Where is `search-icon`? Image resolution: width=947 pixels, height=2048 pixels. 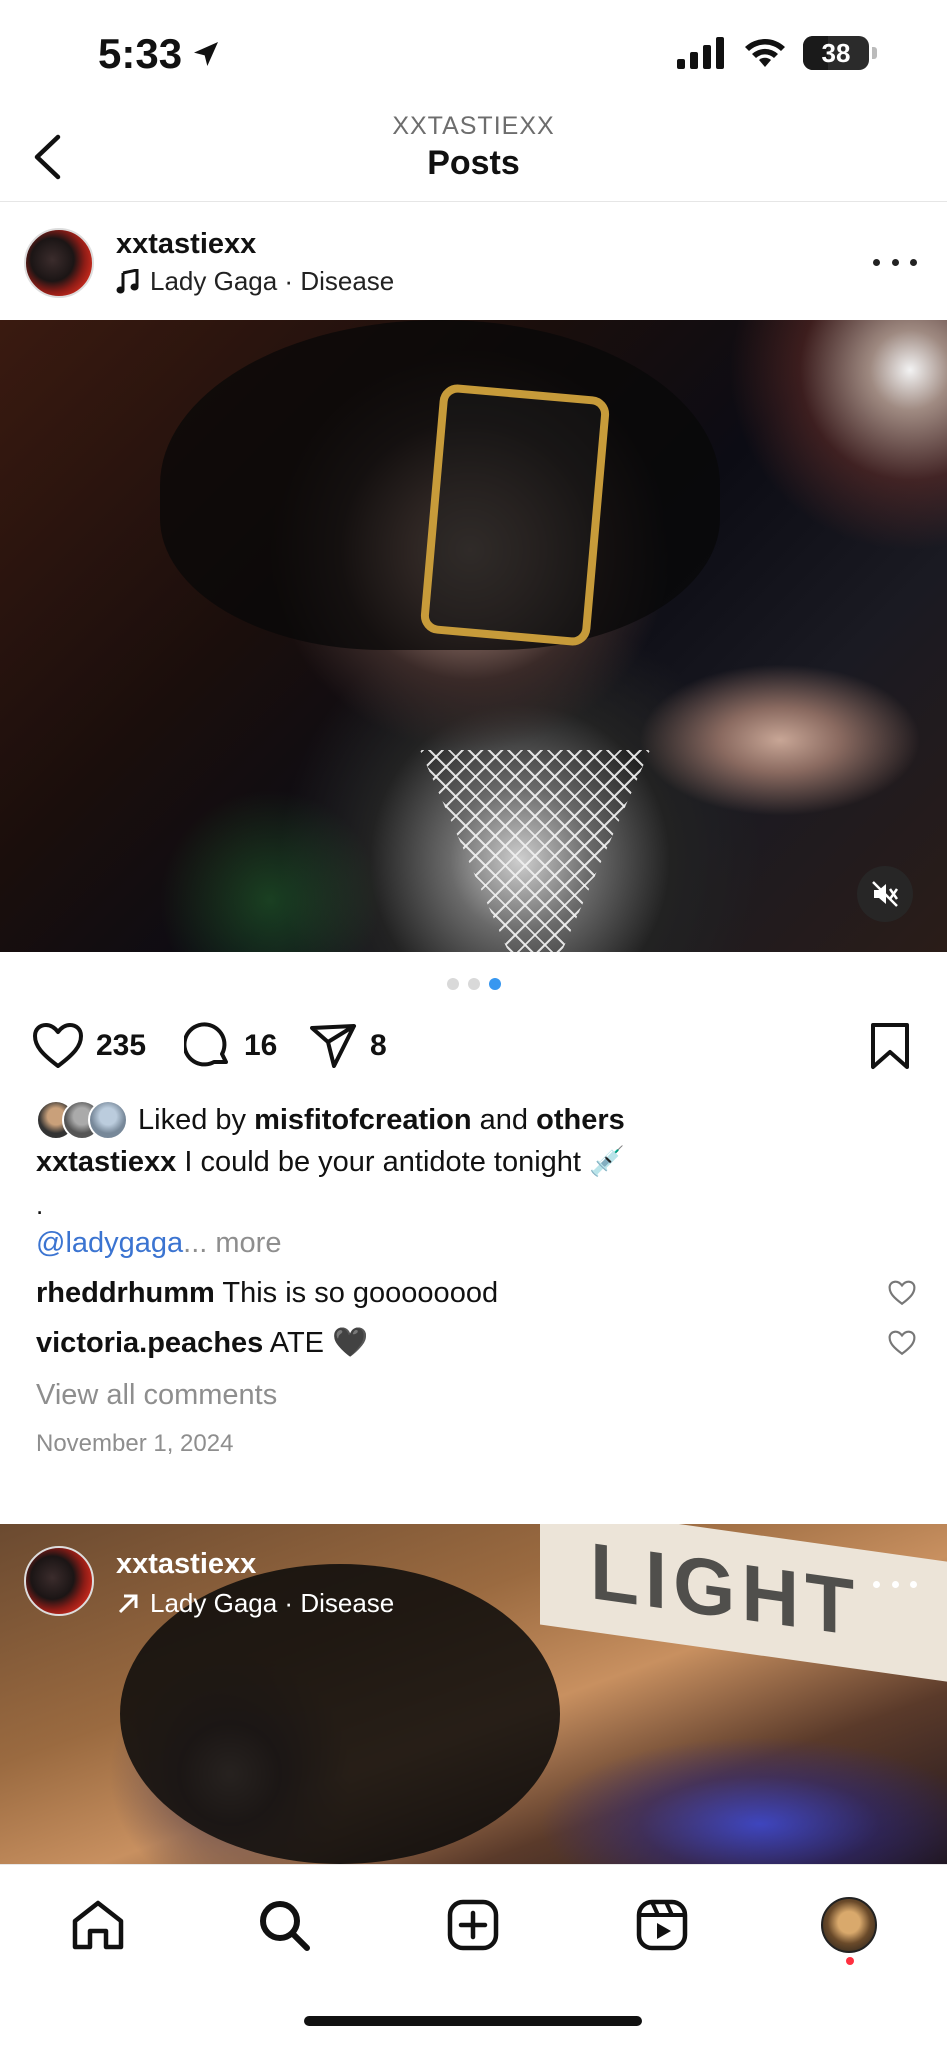 search-icon is located at coordinates (285, 1926).